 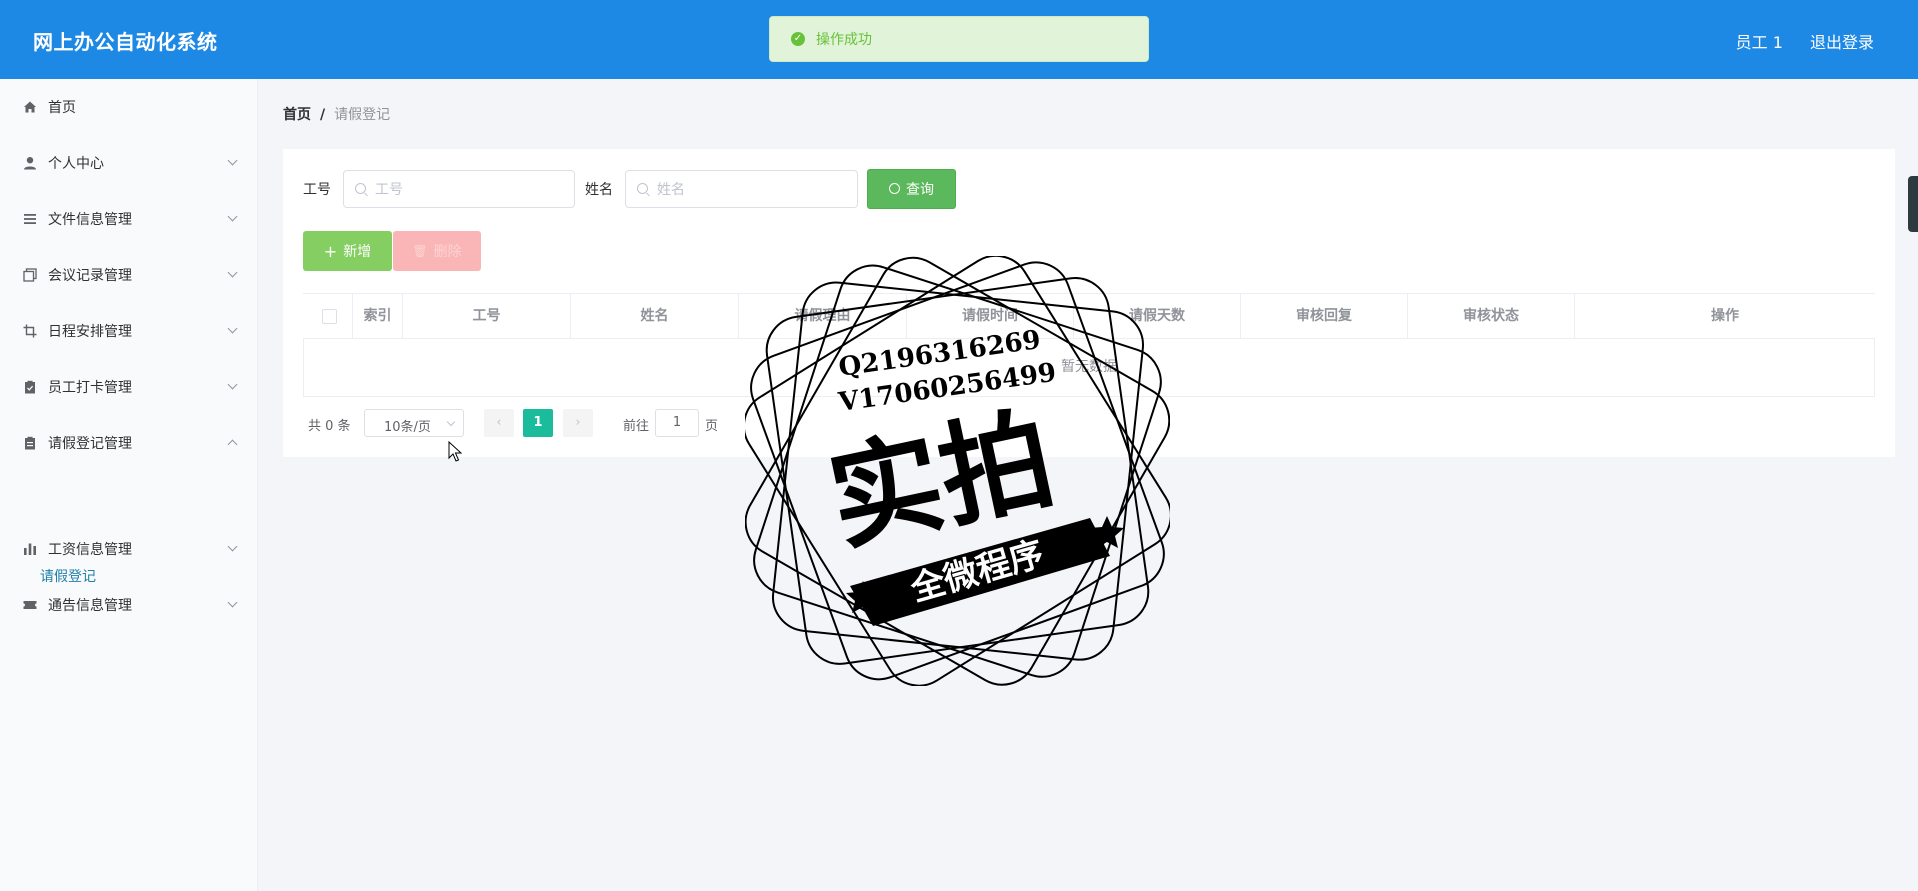 I want to click on breadcrumb: 首页 / 请假登记, so click(x=336, y=114).